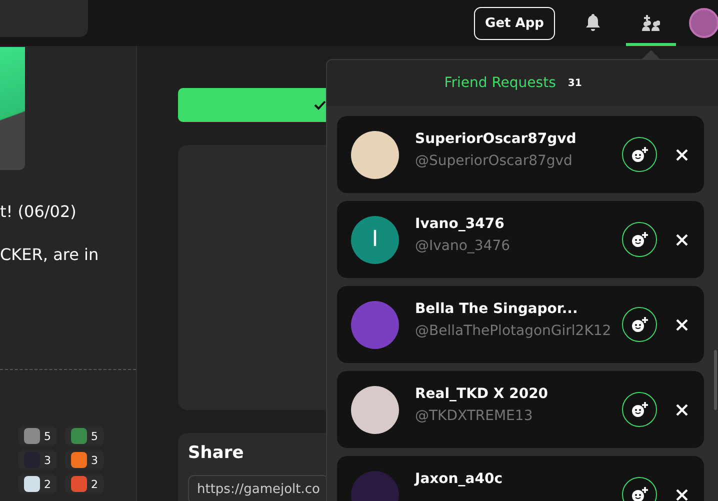 This screenshot has height=501, width=718. What do you see at coordinates (651, 23) in the screenshot?
I see `friends-icon` at bounding box center [651, 23].